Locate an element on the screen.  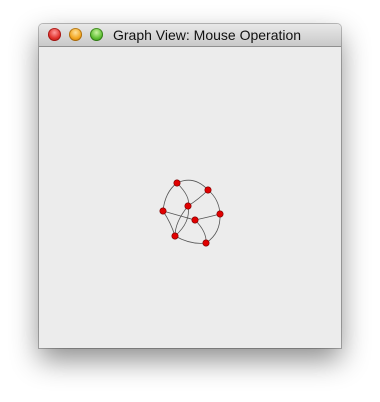
title-bar: Graph View: Mouse Operation is located at coordinates (190, 35).